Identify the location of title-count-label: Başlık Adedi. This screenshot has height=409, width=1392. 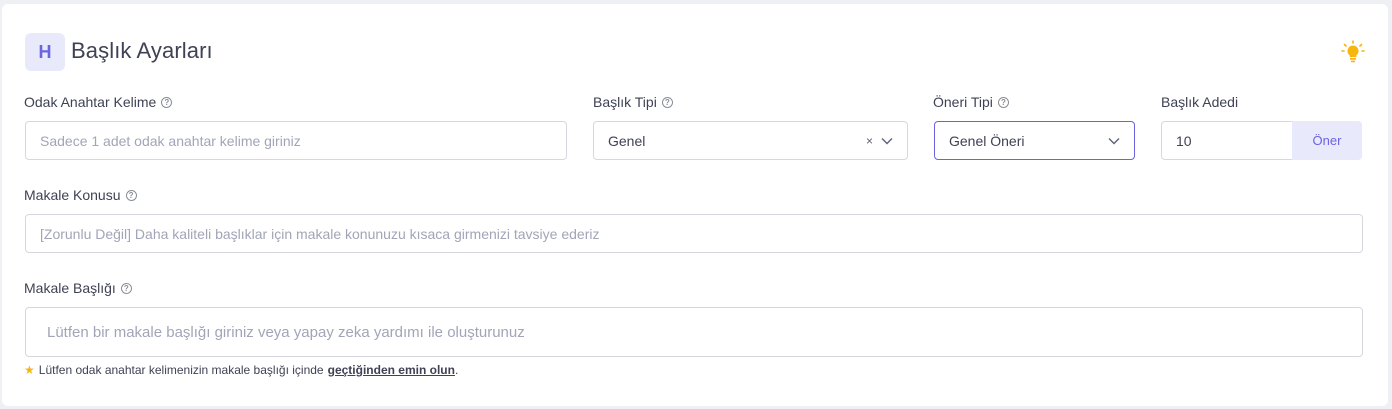
(1199, 102).